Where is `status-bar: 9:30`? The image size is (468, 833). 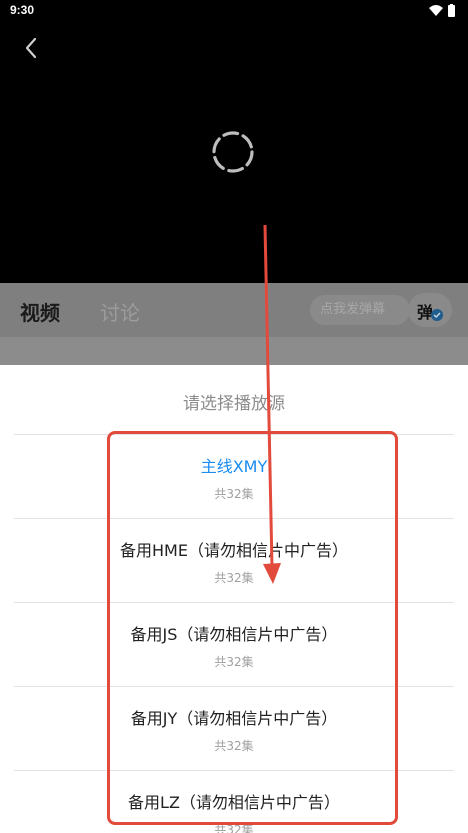 status-bar: 9:30 is located at coordinates (234, 11).